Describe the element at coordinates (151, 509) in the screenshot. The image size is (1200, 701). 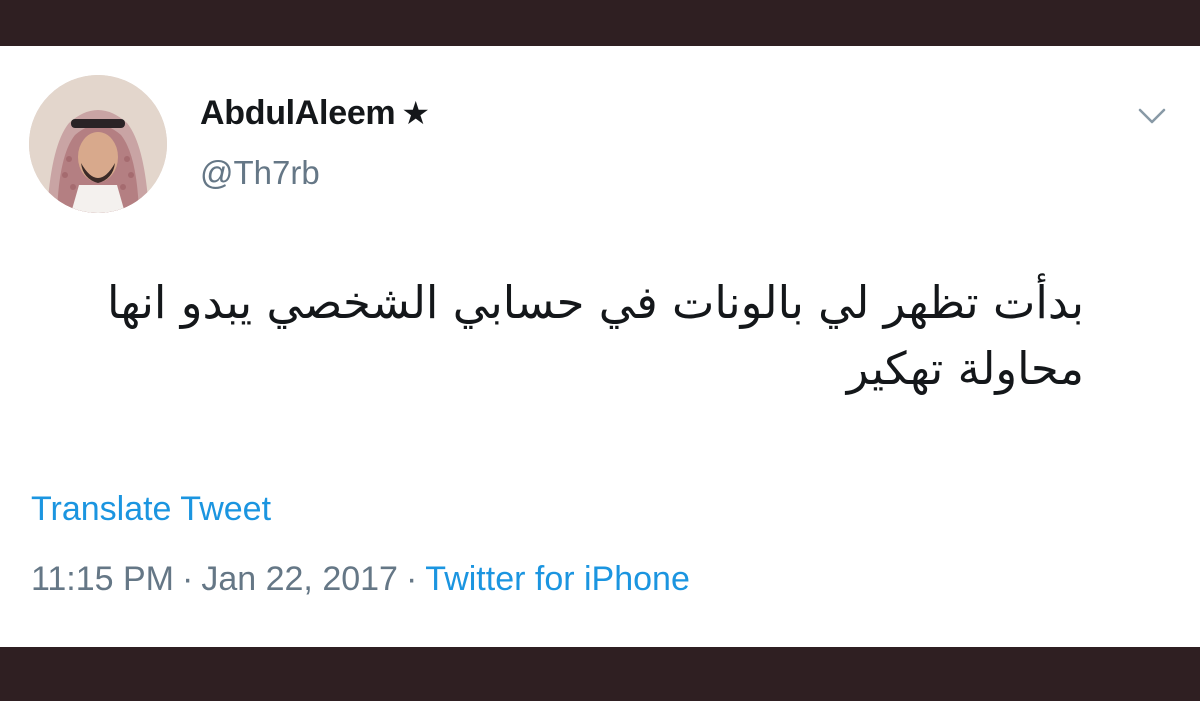
I see `translate-tweet-link: Translate Tweet` at that location.